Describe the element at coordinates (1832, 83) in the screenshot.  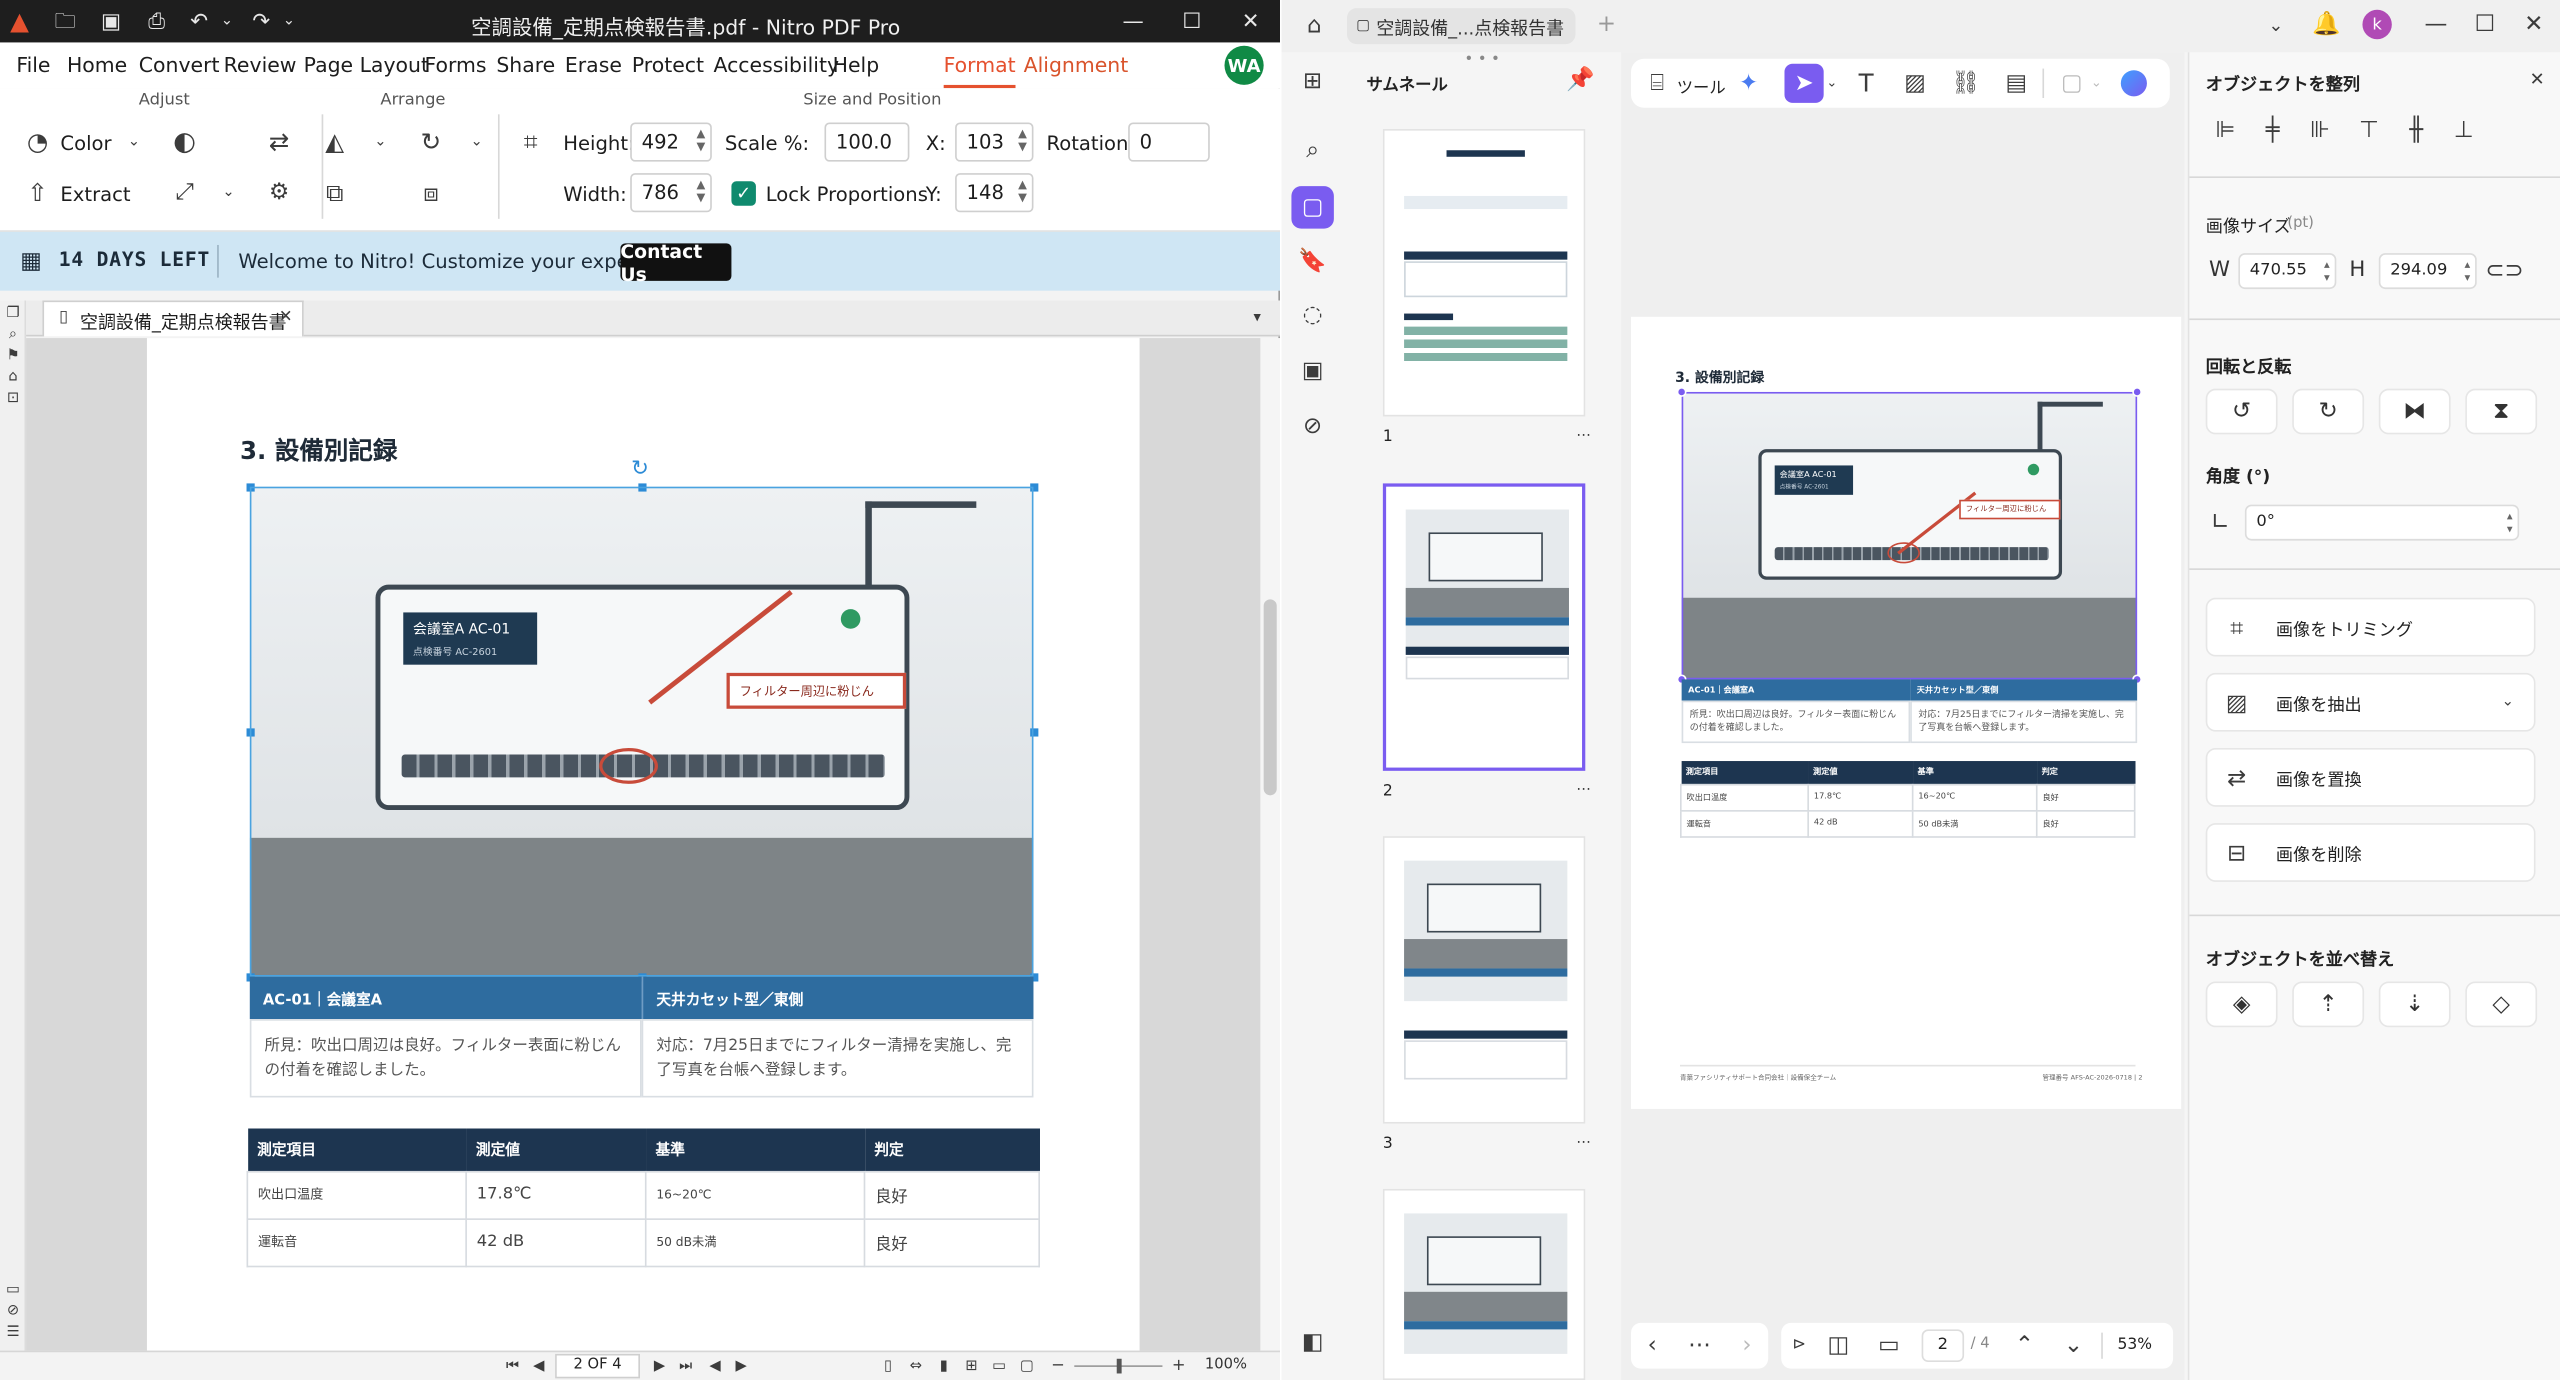
I see `select-dropdown-icon: ⌄` at that location.